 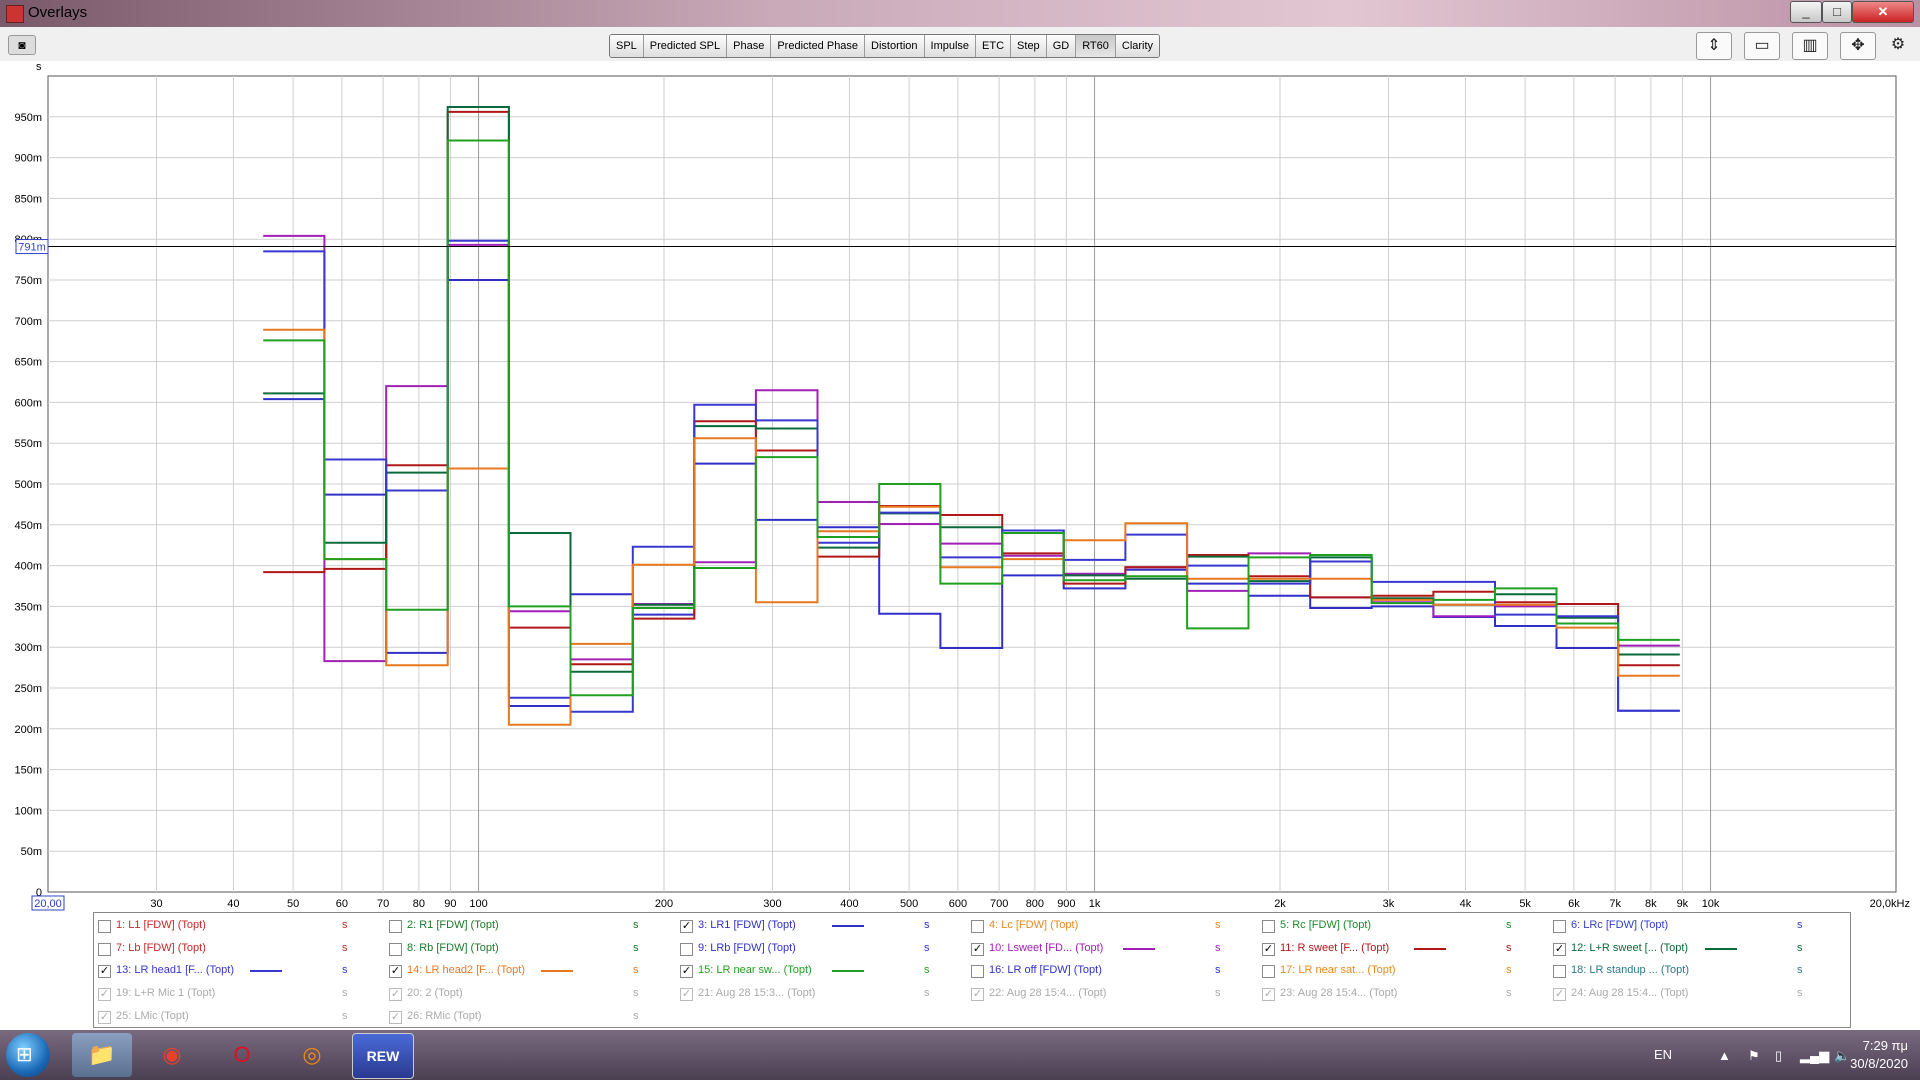 I want to click on tab-clarity: Clarity, so click(x=1137, y=46).